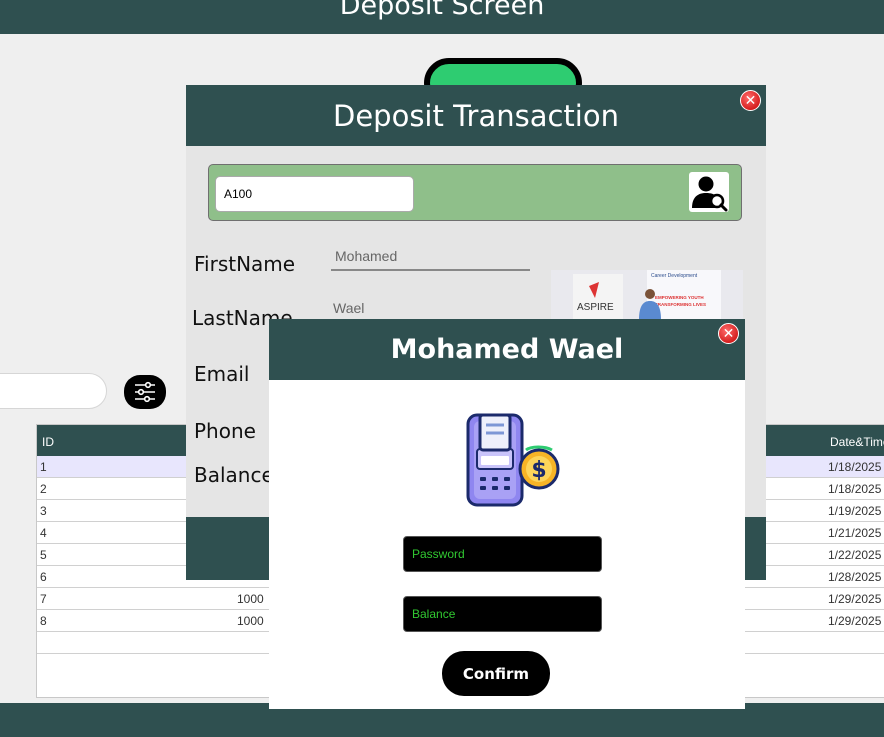 The width and height of the screenshot is (884, 737). I want to click on screen-header: Deposit Screen, so click(442, 17).